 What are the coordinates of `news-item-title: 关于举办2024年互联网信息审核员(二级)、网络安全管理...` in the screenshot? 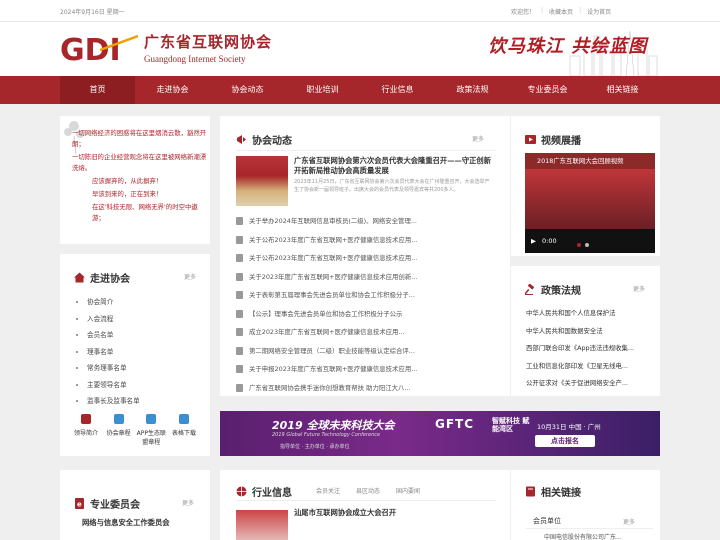 It's located at (333, 221).